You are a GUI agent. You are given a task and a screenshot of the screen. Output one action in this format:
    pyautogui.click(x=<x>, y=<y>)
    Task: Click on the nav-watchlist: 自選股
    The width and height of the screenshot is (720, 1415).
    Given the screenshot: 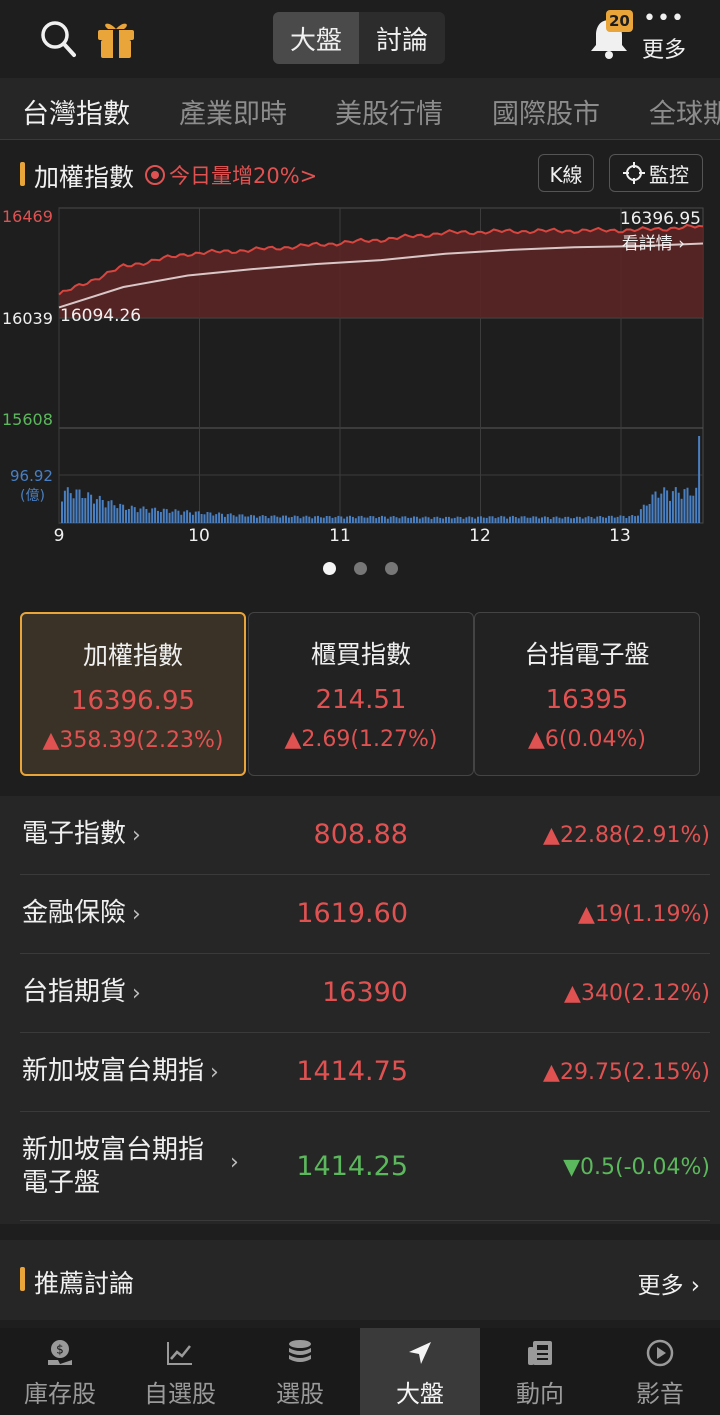 What is the action you would take?
    pyautogui.click(x=180, y=1371)
    